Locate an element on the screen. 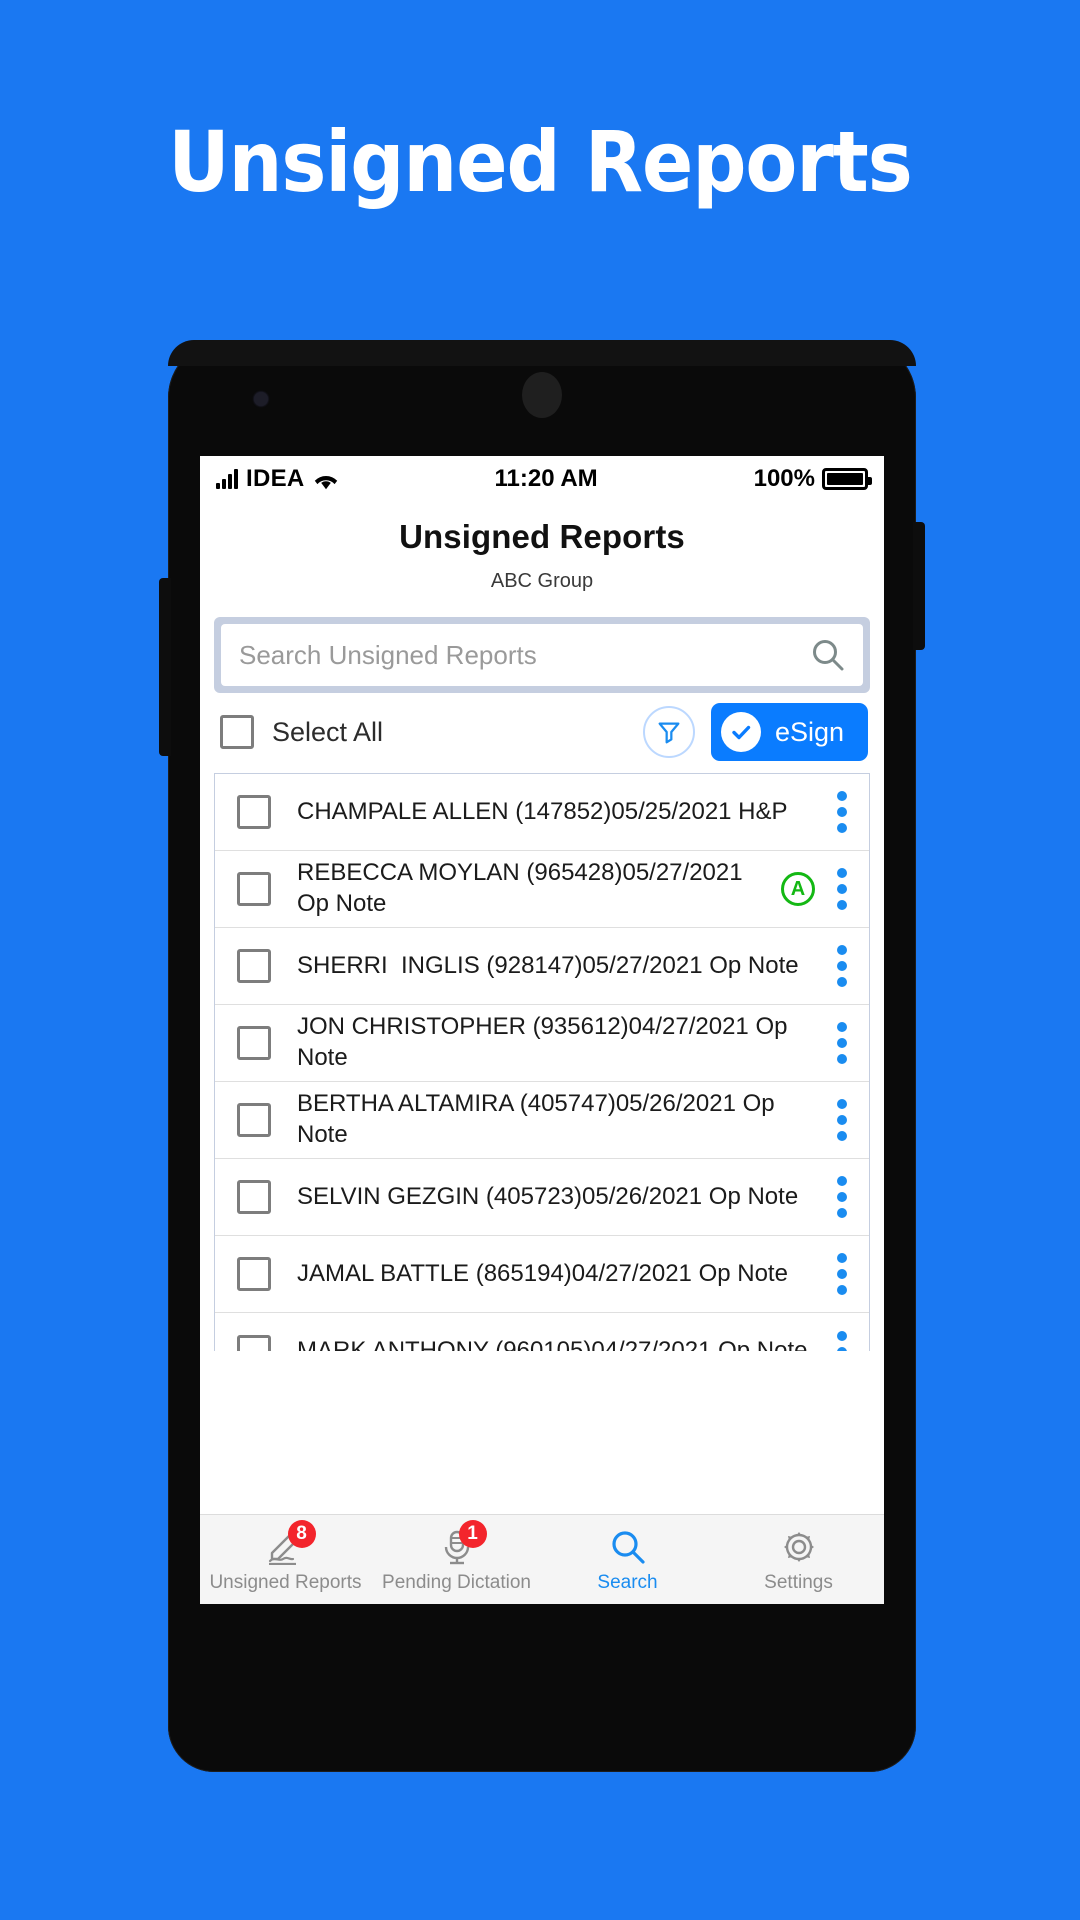 The width and height of the screenshot is (1080, 1920). tab-settings: Settings is located at coordinates (798, 1560).